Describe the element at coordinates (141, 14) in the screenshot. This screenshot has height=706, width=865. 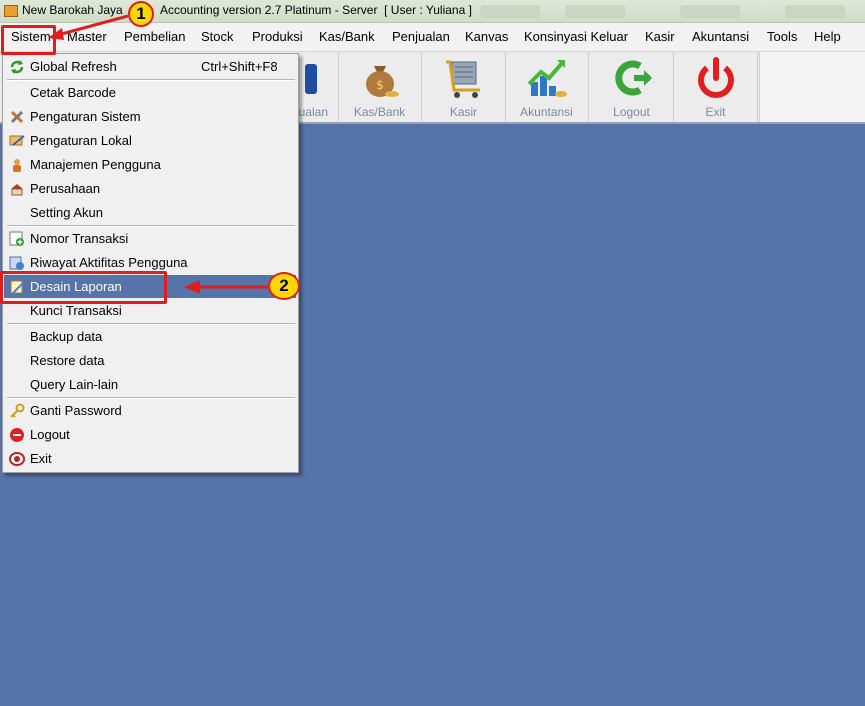
I see `step-1-badge: 1` at that location.